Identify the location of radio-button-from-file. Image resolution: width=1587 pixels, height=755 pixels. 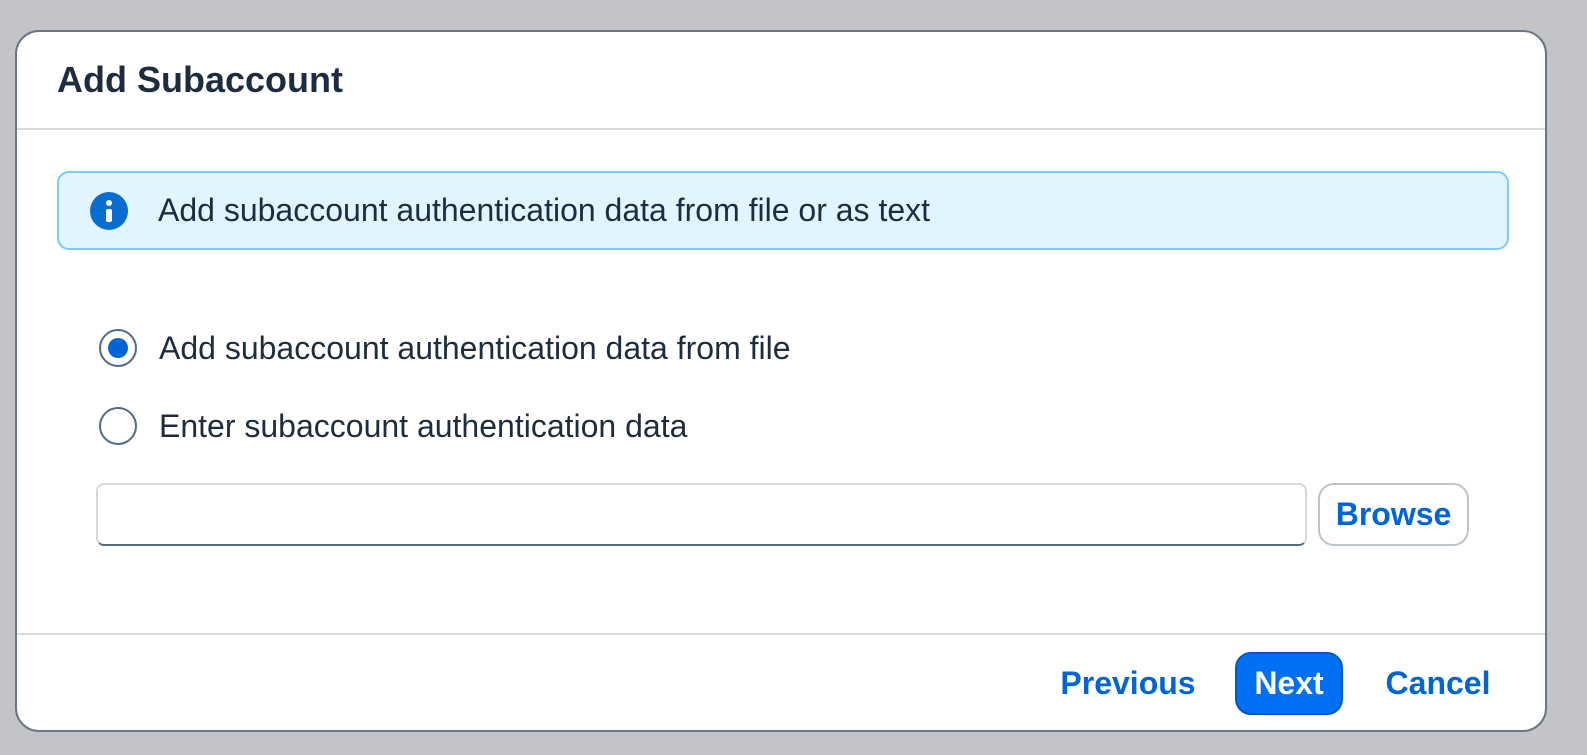
(118, 348).